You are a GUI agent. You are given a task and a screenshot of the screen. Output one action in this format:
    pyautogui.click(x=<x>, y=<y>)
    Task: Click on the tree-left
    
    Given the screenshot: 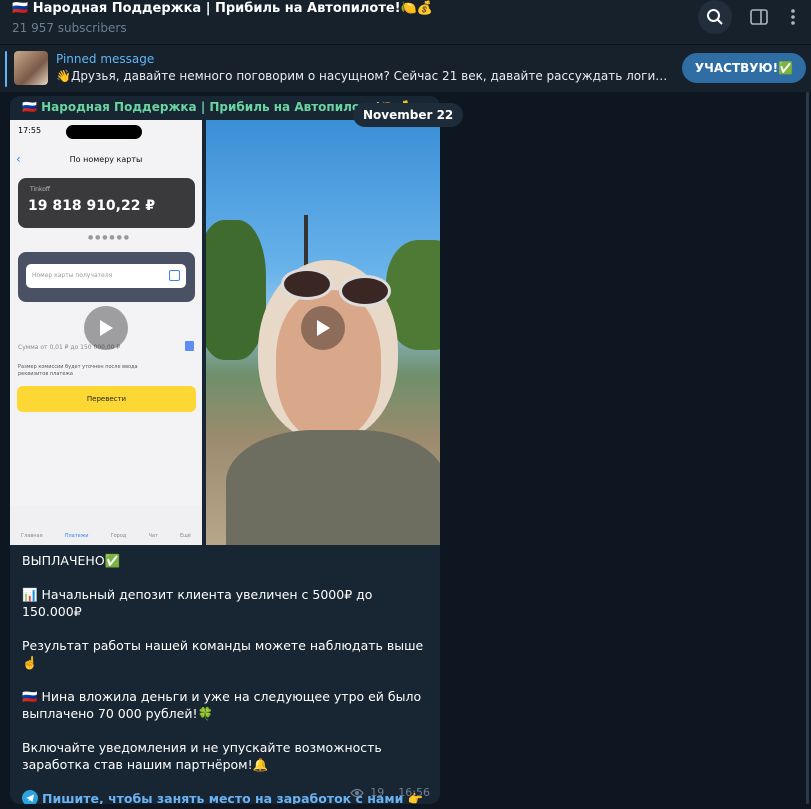 What is the action you would take?
    pyautogui.click(x=236, y=290)
    